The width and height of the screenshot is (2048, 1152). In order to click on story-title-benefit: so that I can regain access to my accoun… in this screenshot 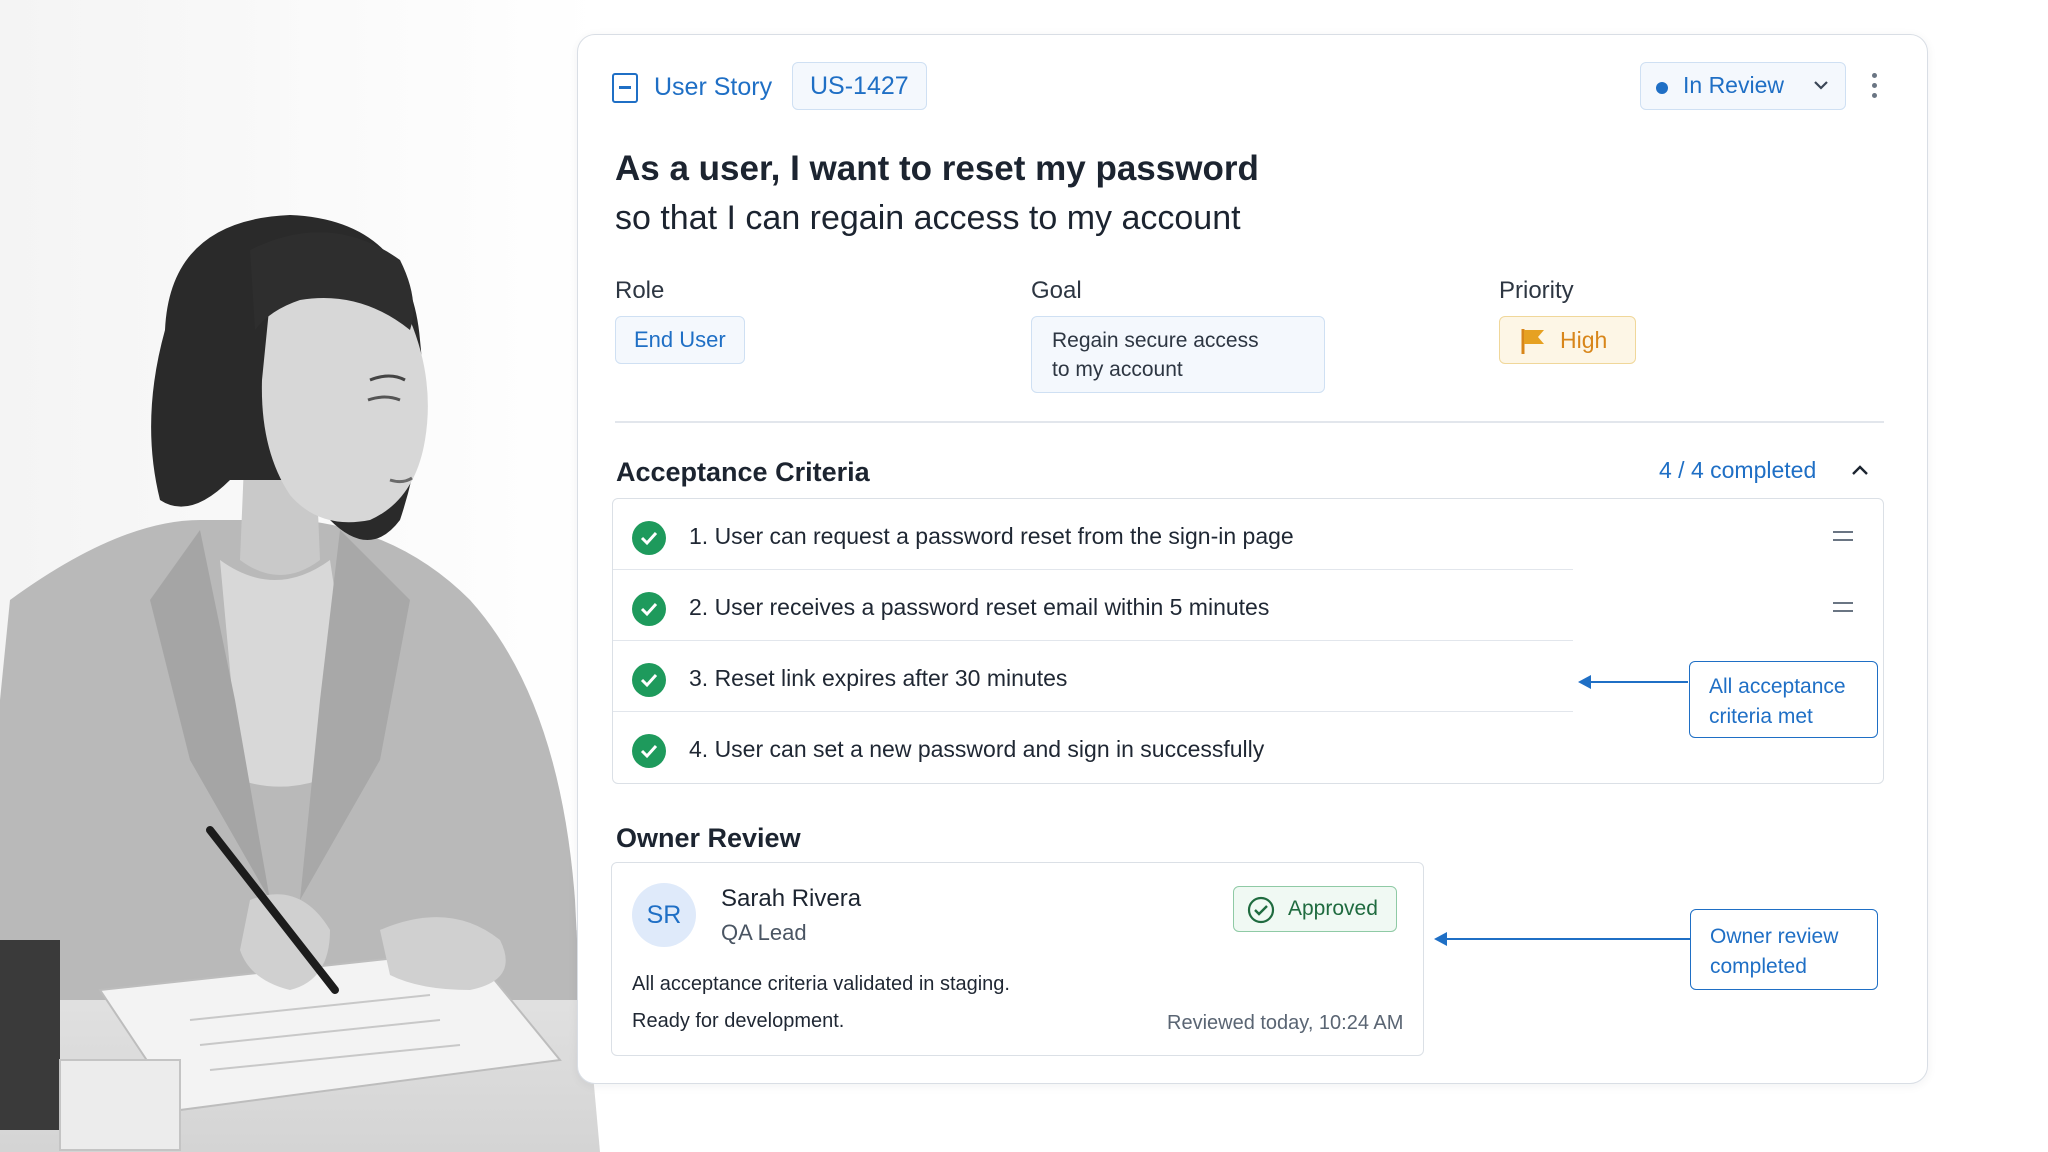, I will do `click(928, 218)`.